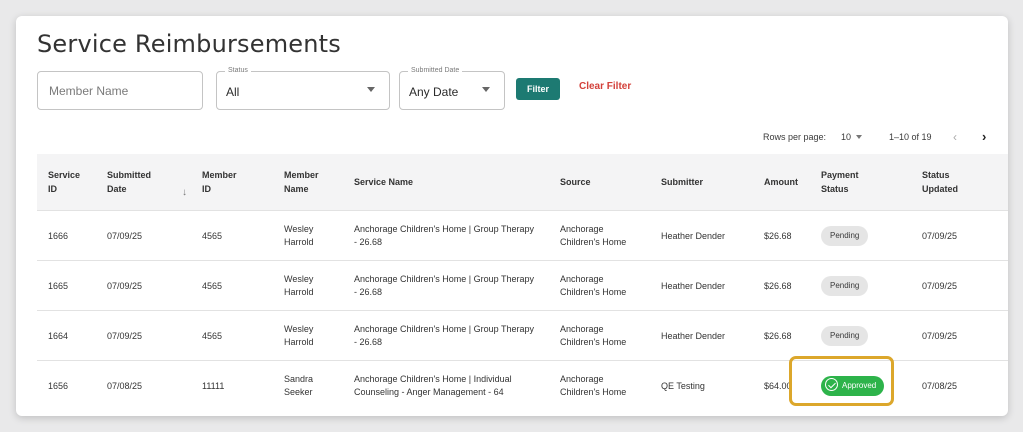 This screenshot has width=1023, height=432. I want to click on member-name-input, so click(120, 90).